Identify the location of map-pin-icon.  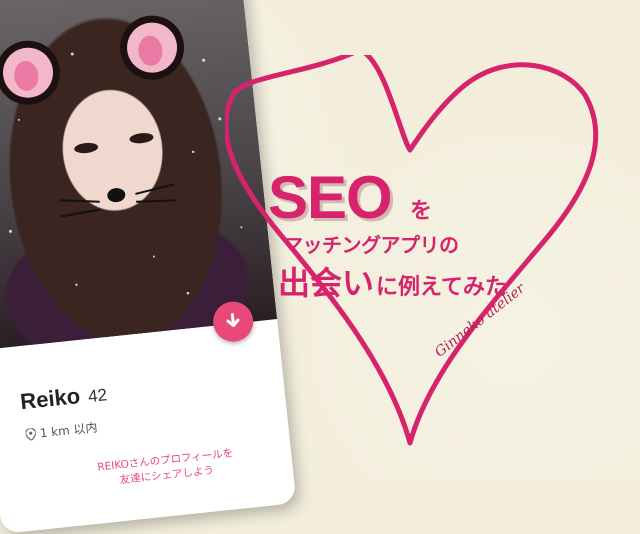
(31, 434).